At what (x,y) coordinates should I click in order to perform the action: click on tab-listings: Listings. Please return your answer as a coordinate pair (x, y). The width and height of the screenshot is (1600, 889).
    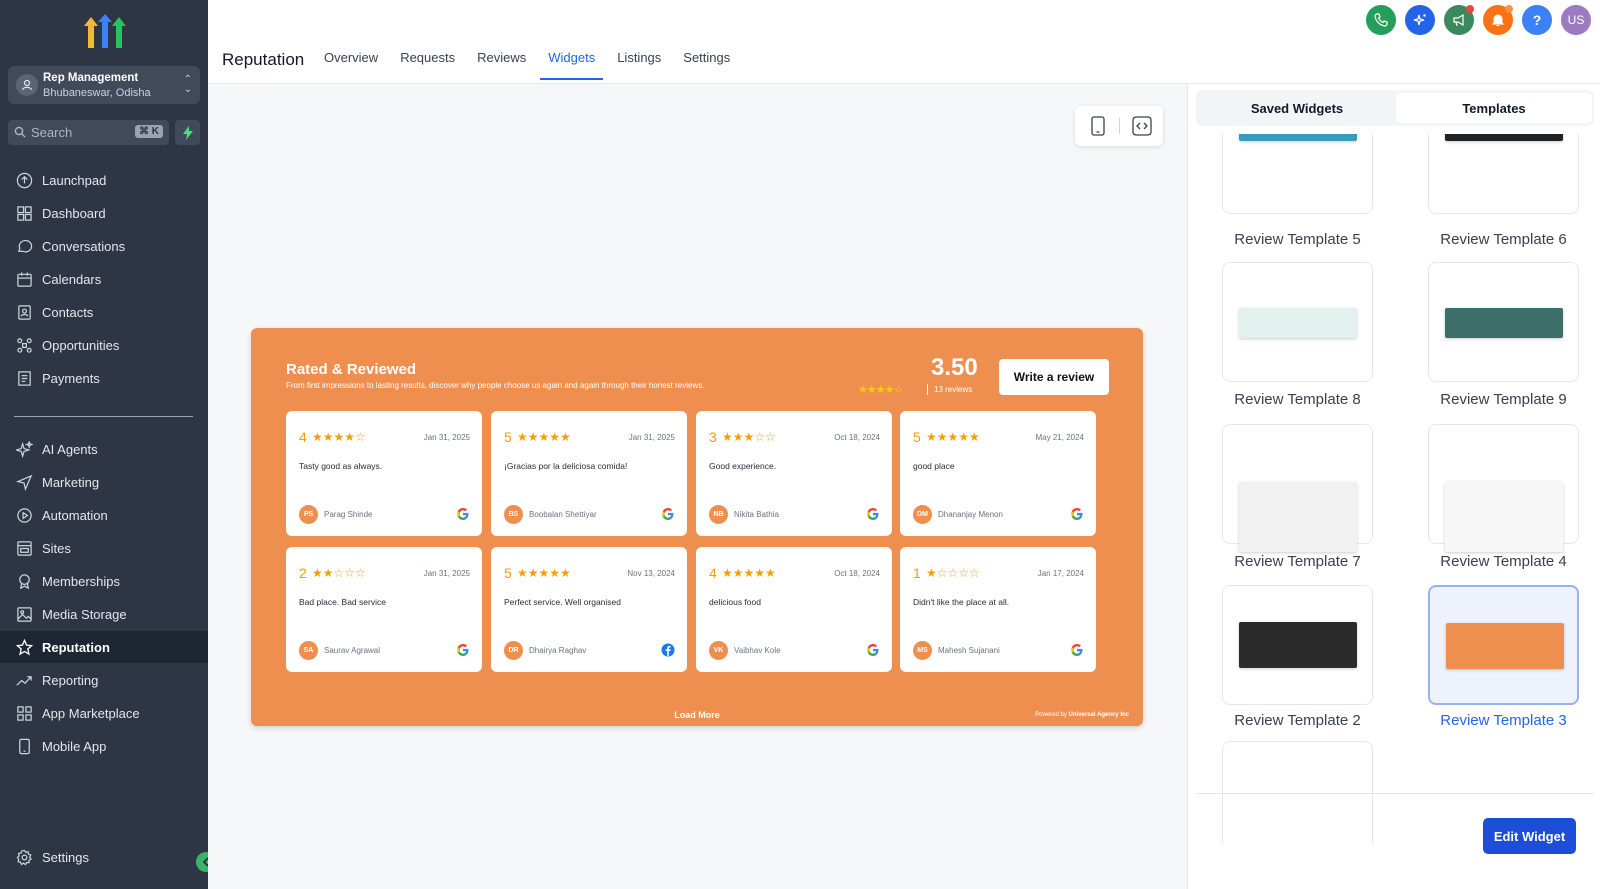
    Looking at the image, I should click on (639, 65).